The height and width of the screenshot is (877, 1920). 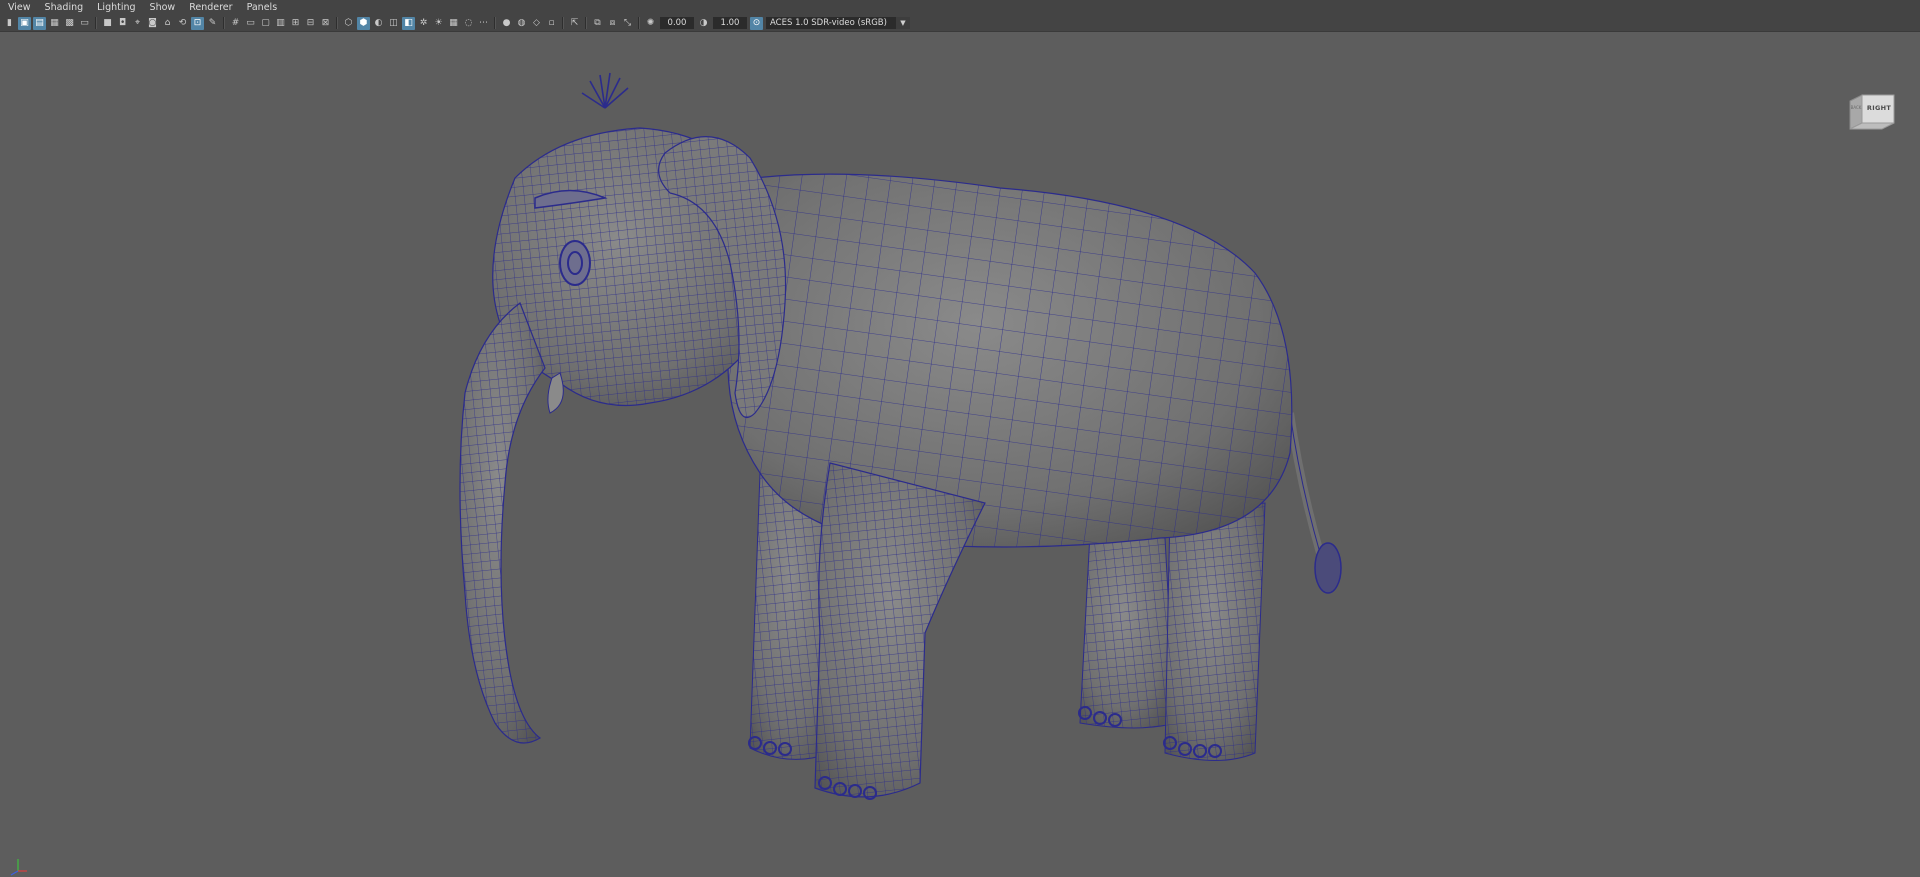 I want to click on xray-joints-icon: ◇, so click(x=536, y=23).